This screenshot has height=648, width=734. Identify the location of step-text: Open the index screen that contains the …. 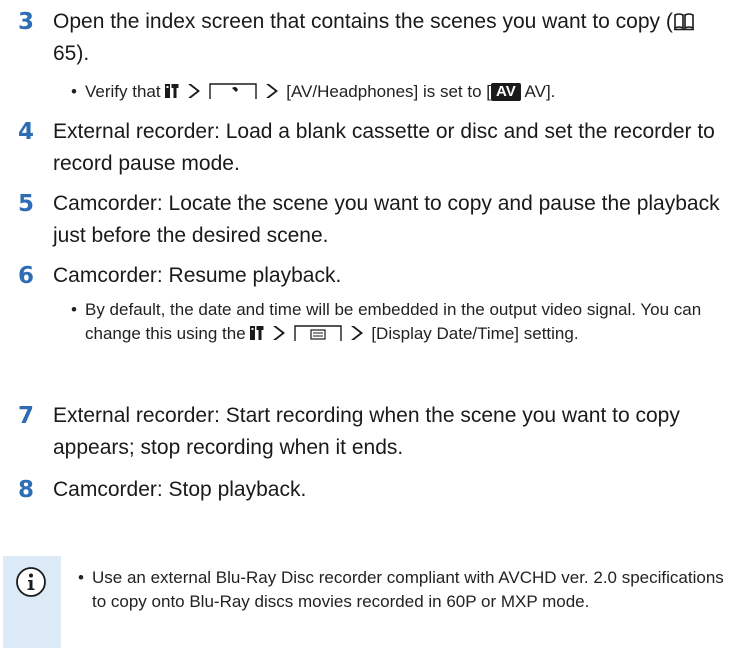
(391, 38).